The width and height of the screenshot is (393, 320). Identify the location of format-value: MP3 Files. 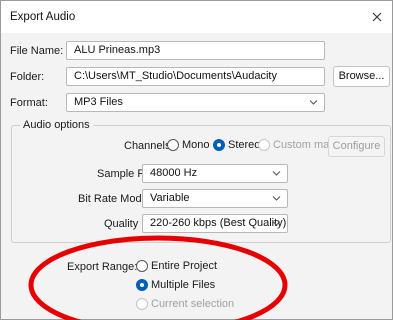
(98, 102).